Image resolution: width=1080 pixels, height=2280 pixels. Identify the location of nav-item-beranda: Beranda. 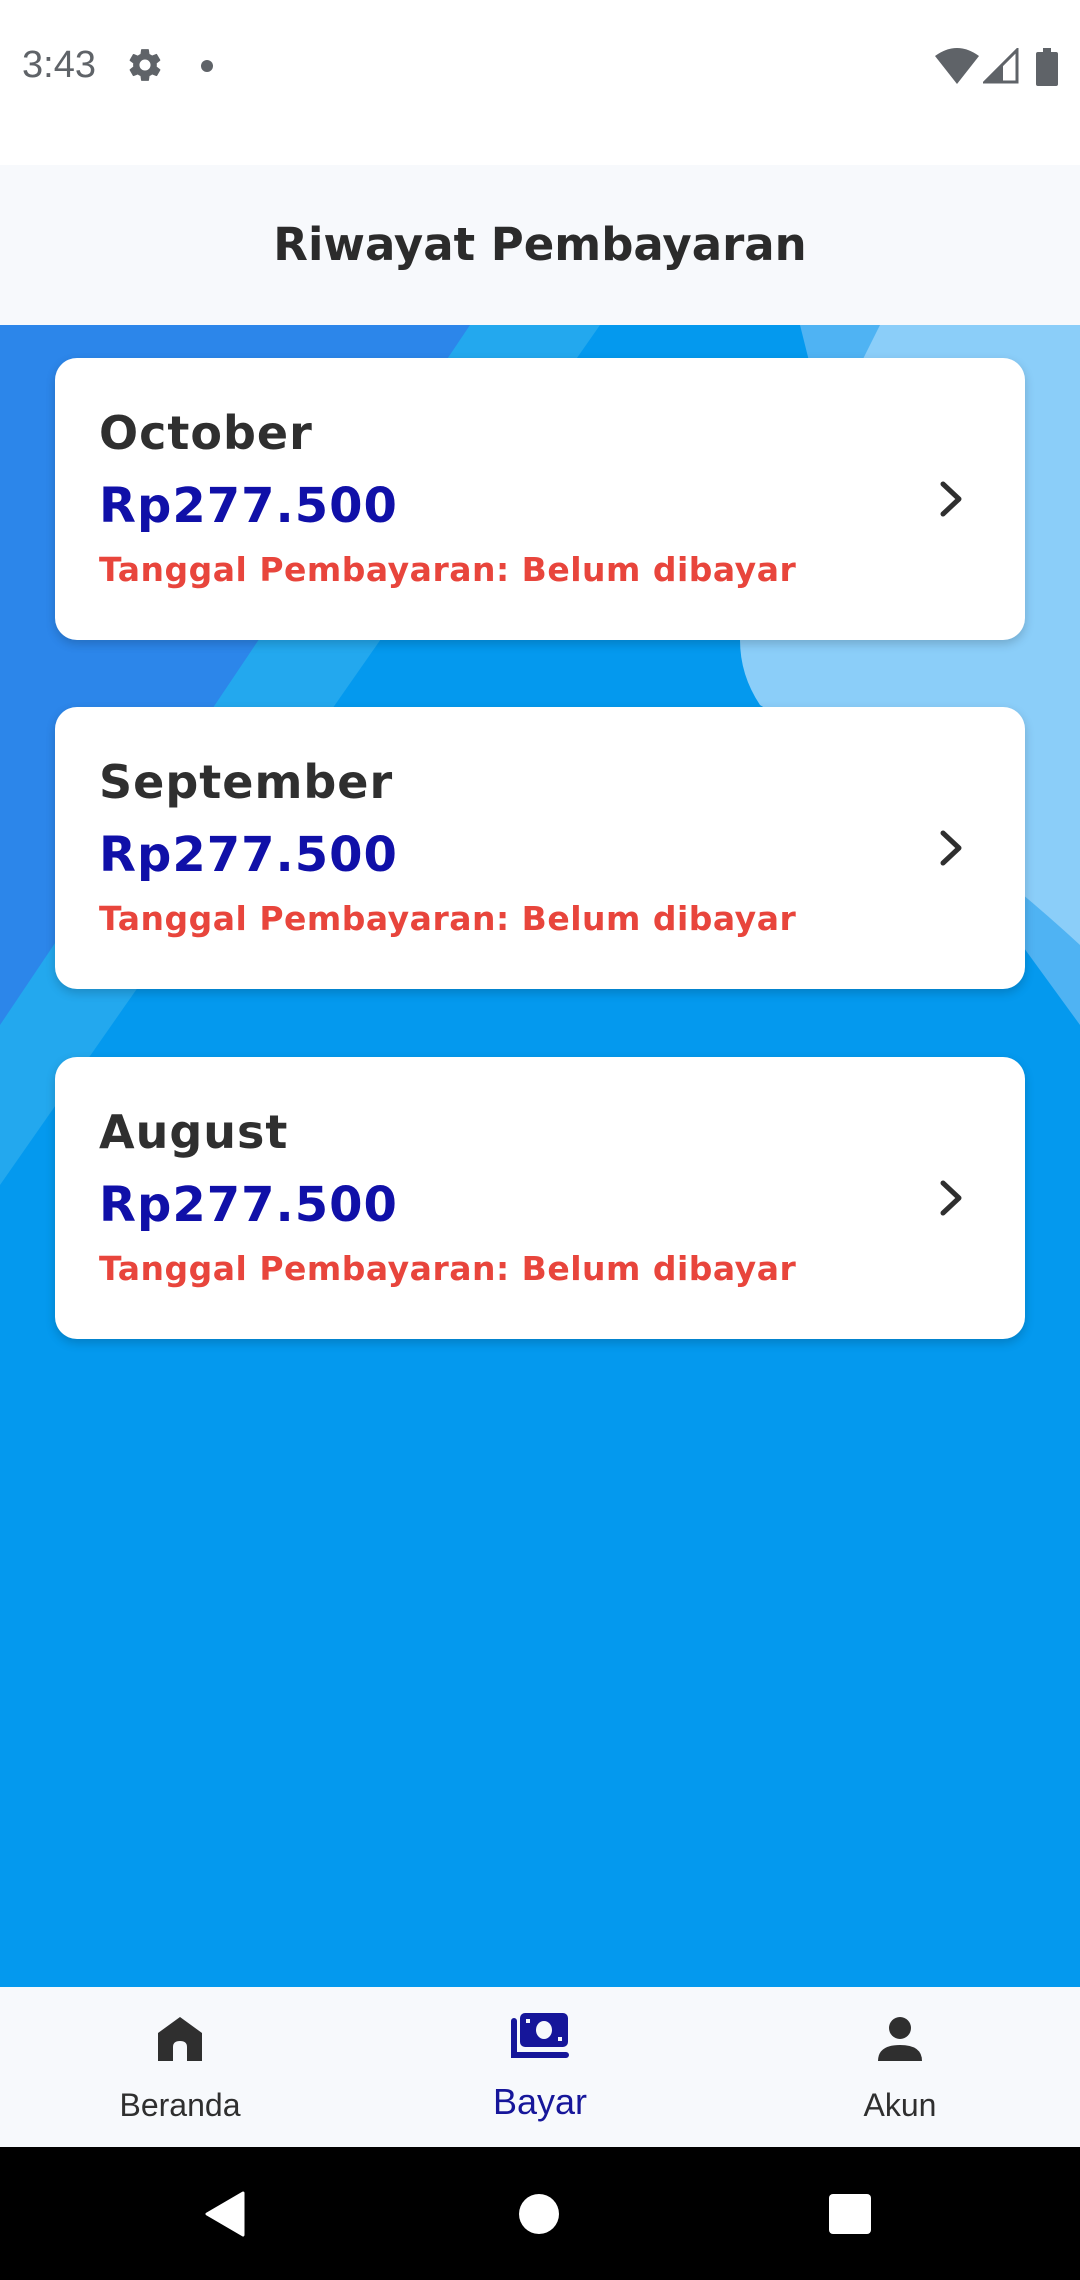
(180, 2067).